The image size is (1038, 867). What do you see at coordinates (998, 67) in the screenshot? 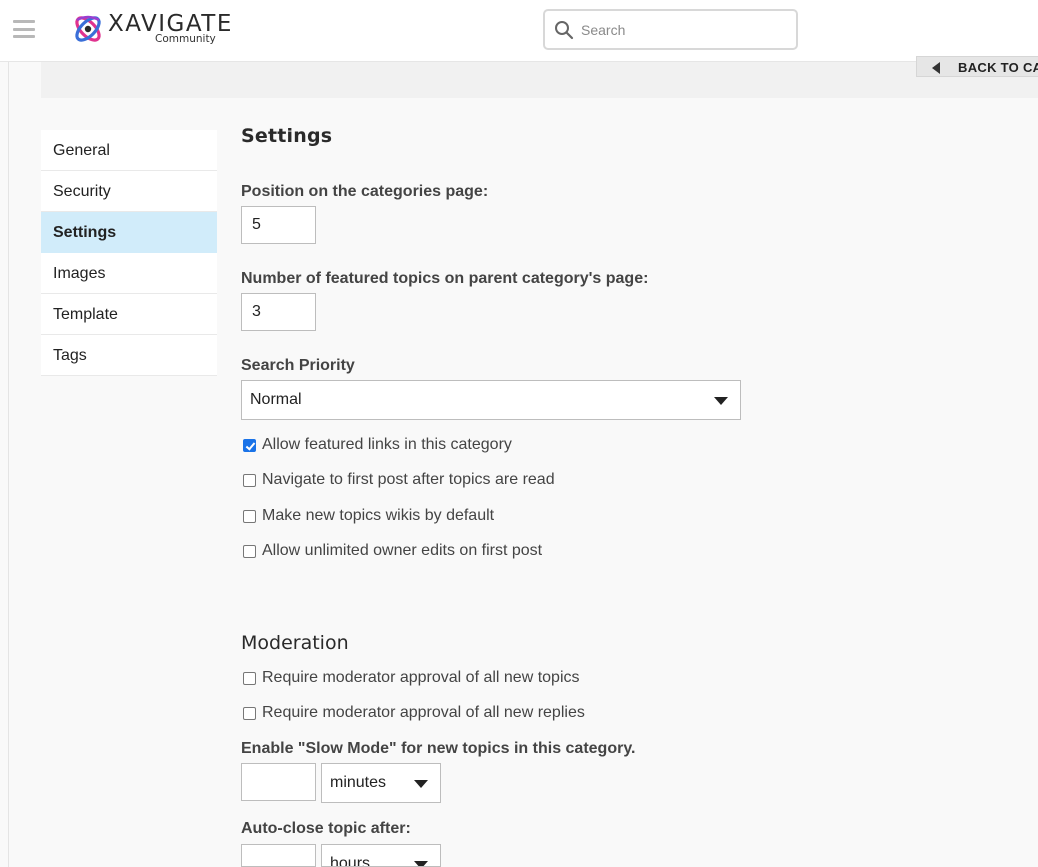
I see `back-button-label: BACK TO CATEGORY` at bounding box center [998, 67].